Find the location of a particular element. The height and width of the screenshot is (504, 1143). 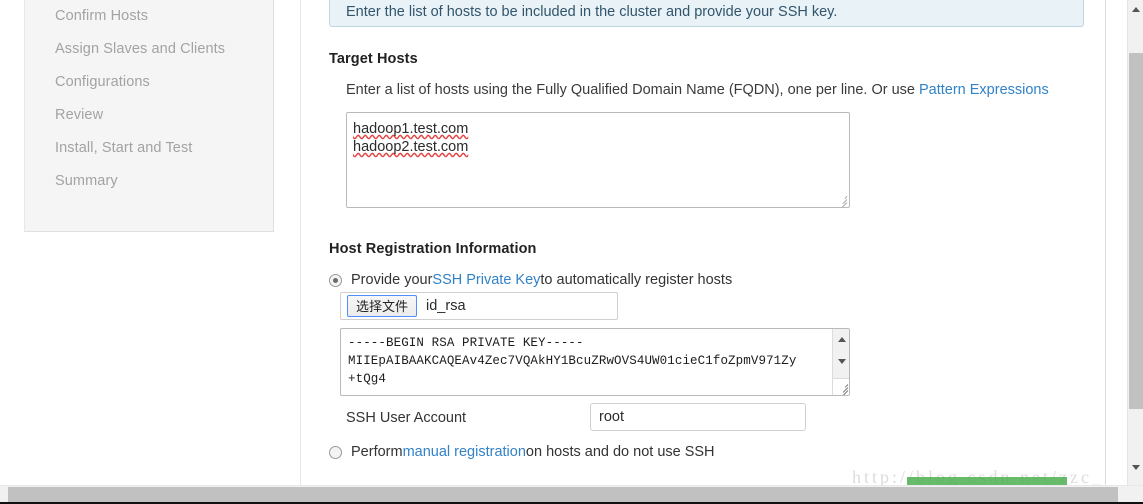

ssh-user-account-value: root is located at coordinates (611, 417).